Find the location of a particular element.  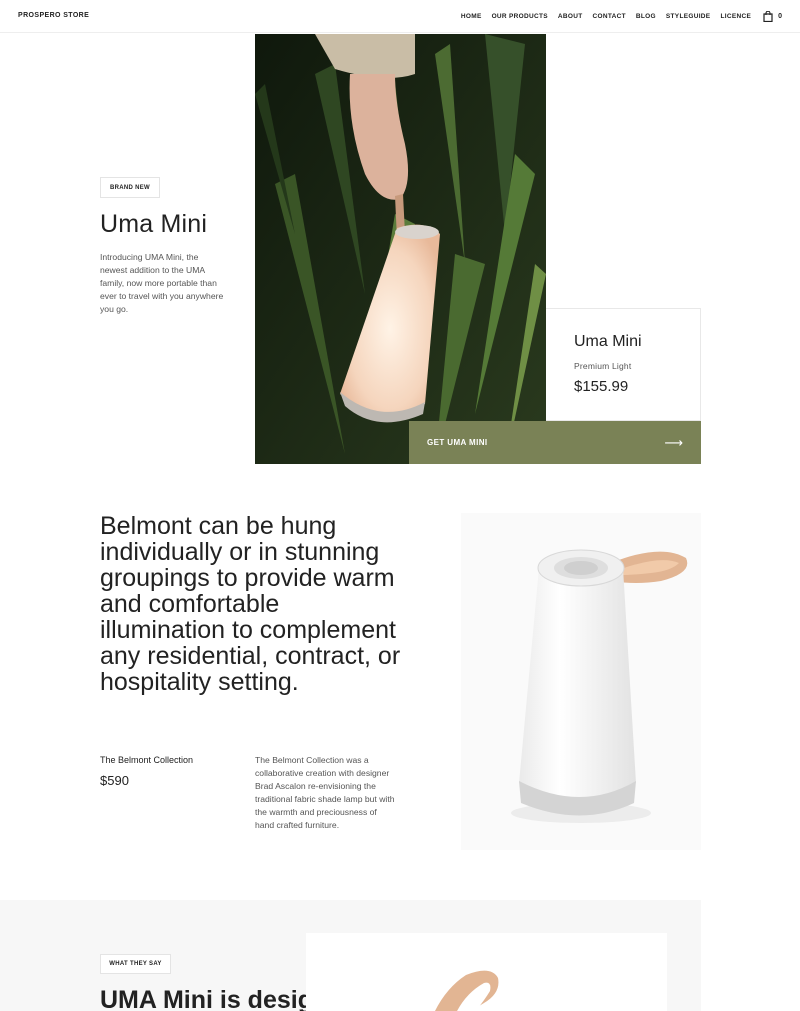

hero-title: Uma Mini is located at coordinates (154, 224).